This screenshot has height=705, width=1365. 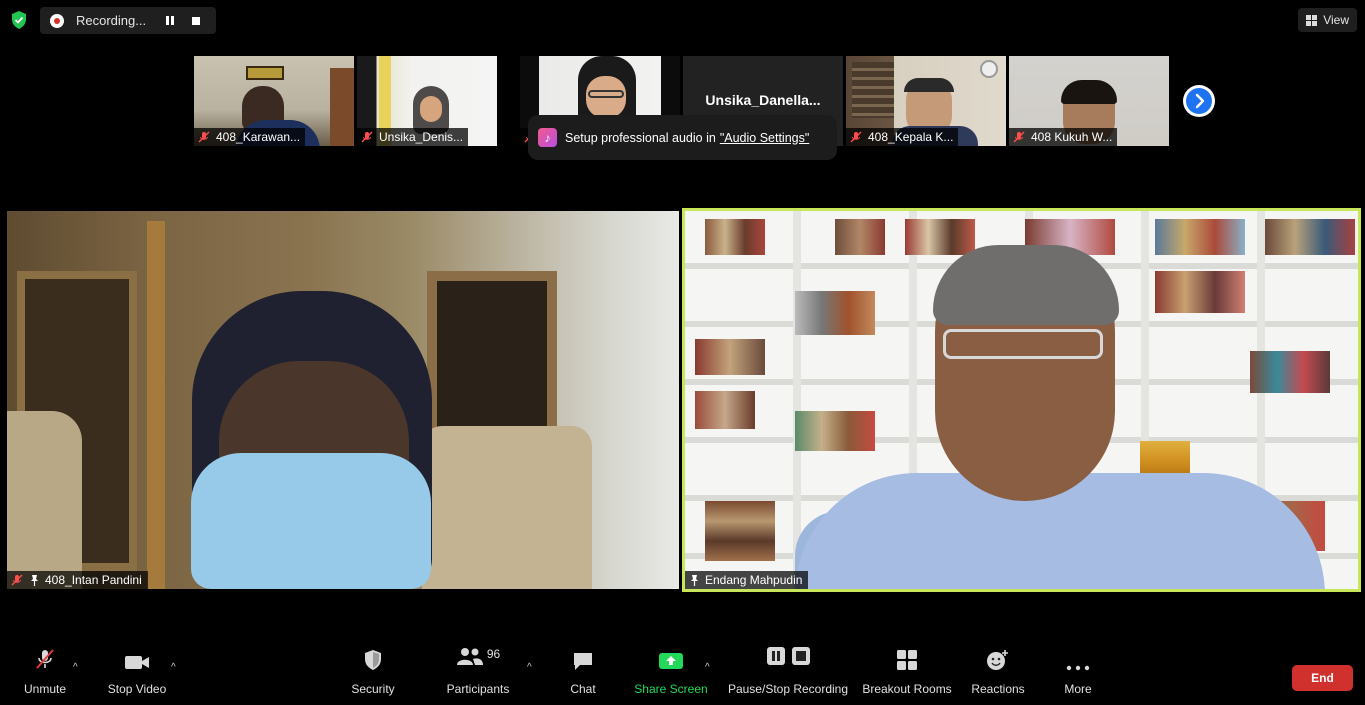 What do you see at coordinates (137, 660) in the screenshot?
I see `video-camera-icon` at bounding box center [137, 660].